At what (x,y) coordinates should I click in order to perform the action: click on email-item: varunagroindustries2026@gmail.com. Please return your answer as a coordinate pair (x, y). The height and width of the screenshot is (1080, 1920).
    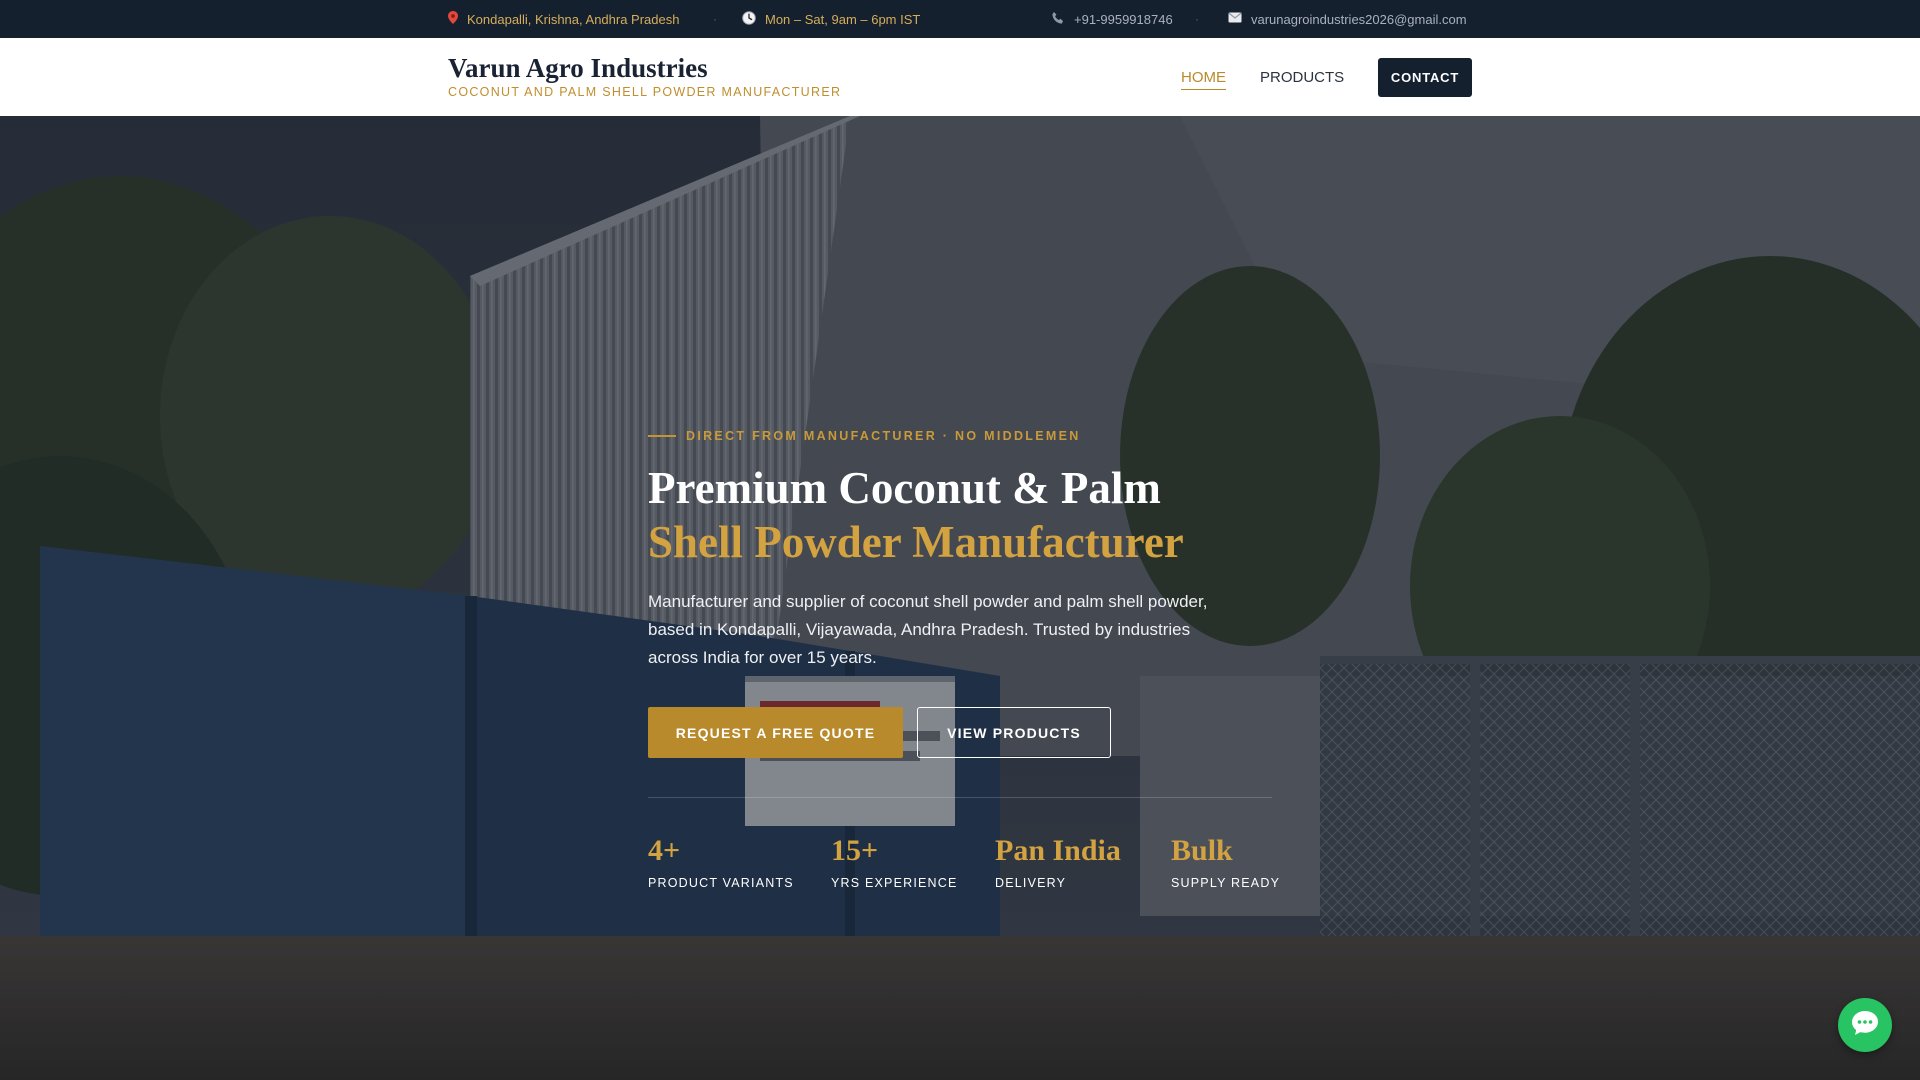
    Looking at the image, I should click on (1347, 19).